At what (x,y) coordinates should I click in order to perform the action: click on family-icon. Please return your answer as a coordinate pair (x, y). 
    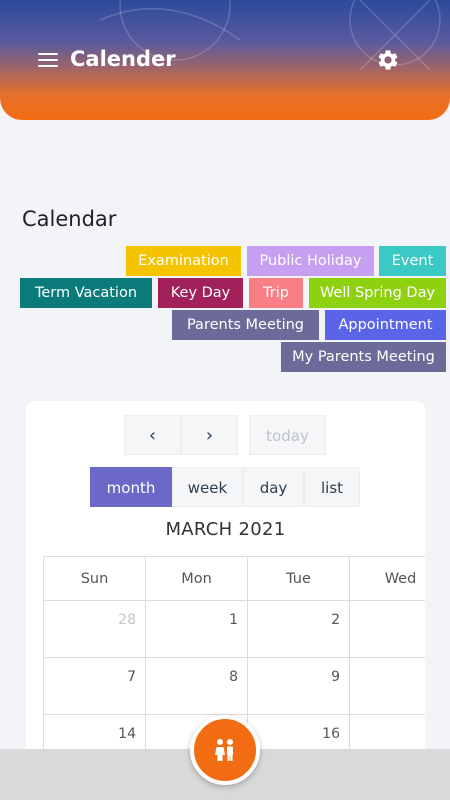
    Looking at the image, I should click on (224, 750).